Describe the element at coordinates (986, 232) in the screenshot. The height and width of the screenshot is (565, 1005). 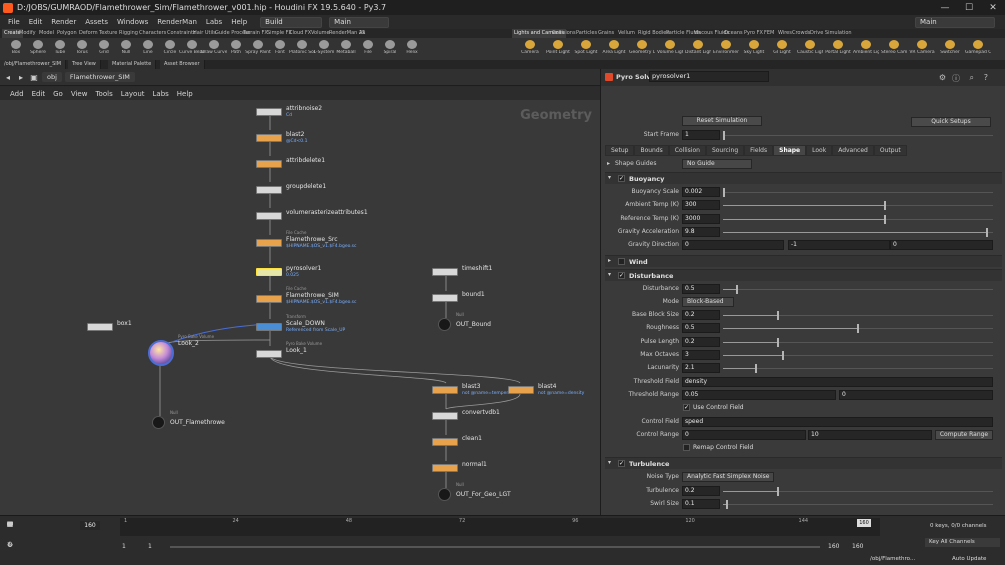
I see `gravity-acceleration-slider-knob` at that location.